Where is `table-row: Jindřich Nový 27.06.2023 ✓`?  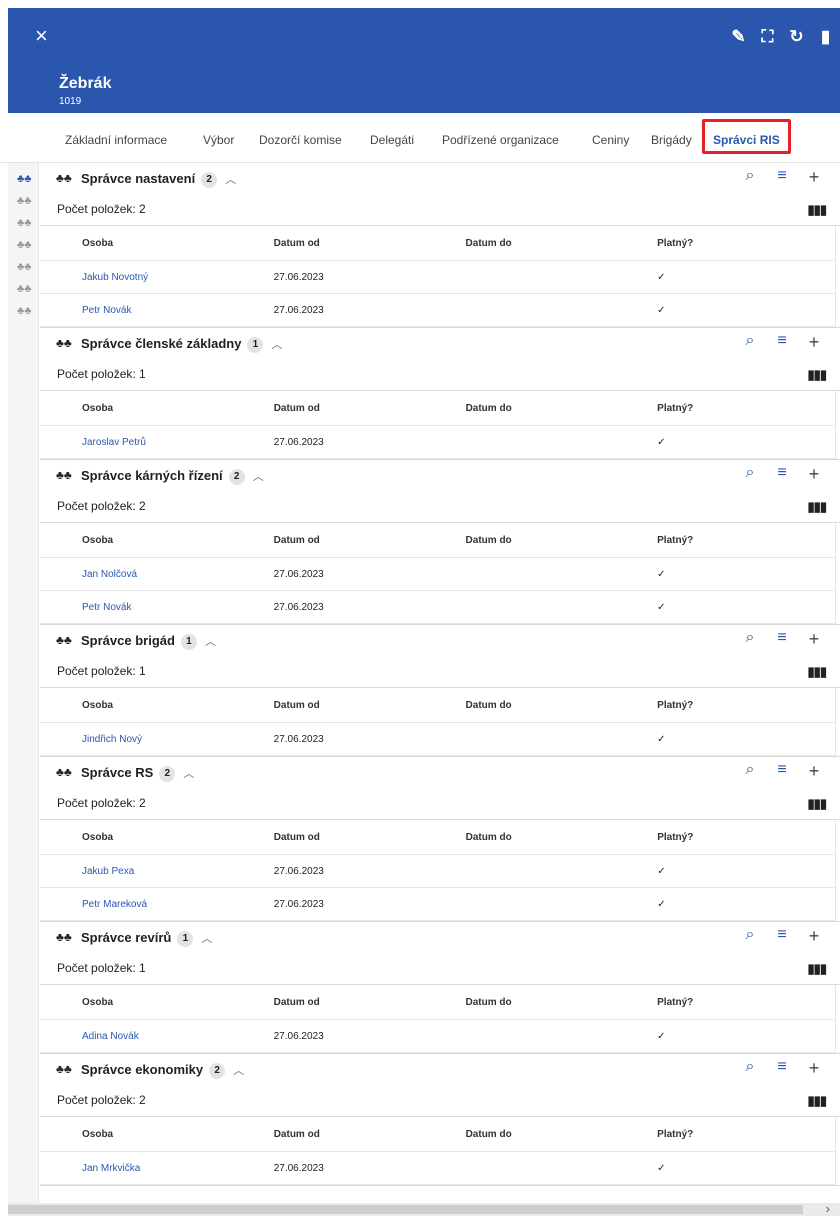 table-row: Jindřich Nový 27.06.2023 ✓ is located at coordinates (438, 739).